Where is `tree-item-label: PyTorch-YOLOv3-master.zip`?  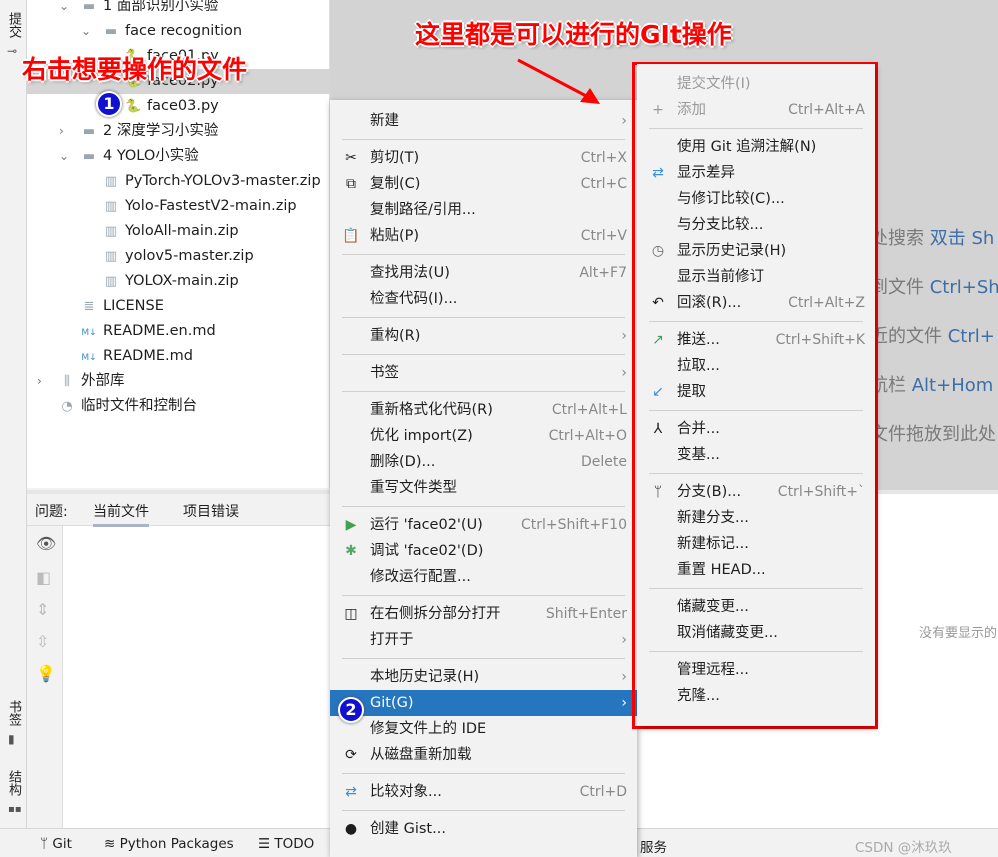 tree-item-label: PyTorch-YOLOv3-master.zip is located at coordinates (223, 181).